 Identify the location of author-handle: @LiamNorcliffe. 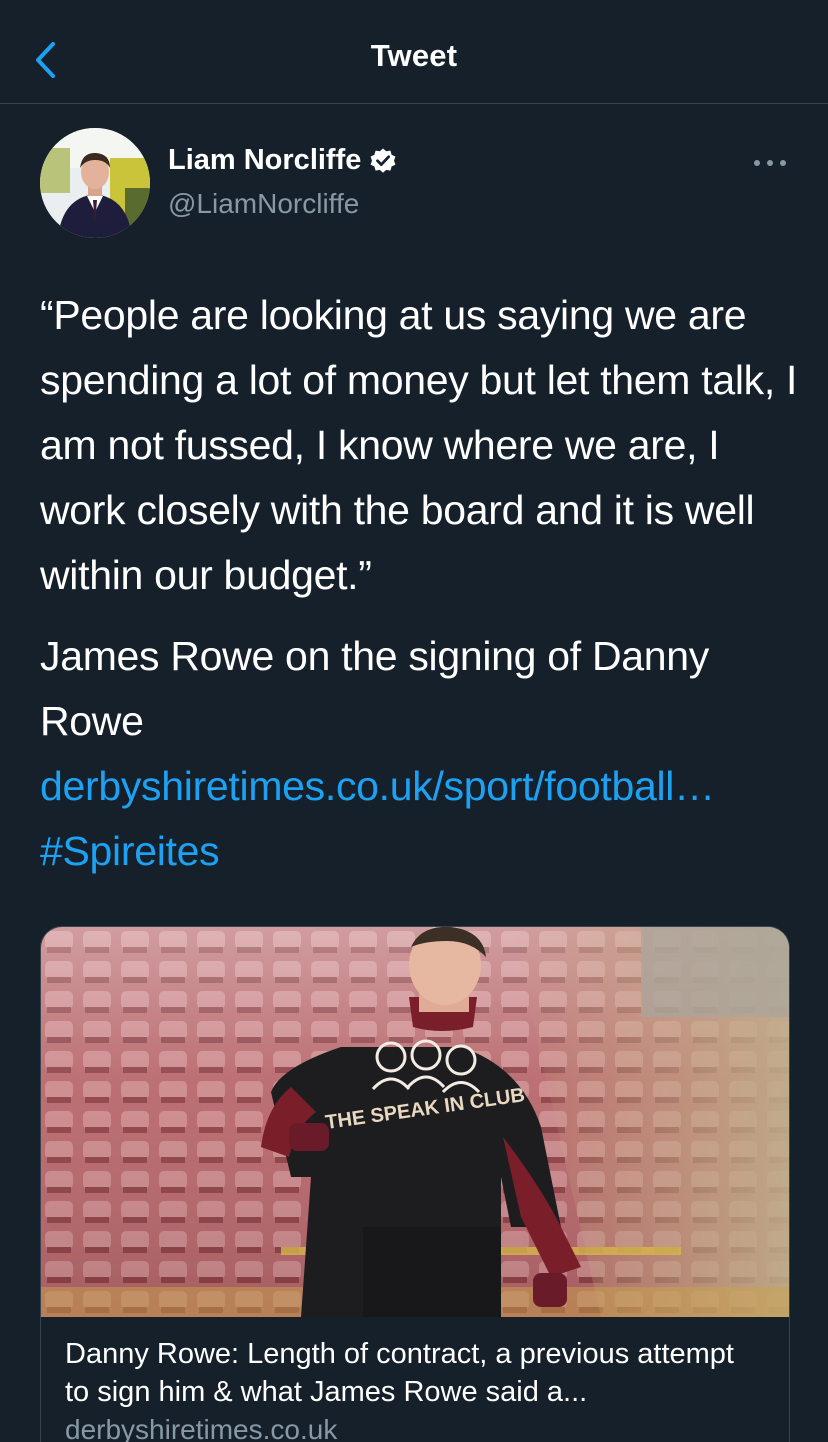
(263, 204).